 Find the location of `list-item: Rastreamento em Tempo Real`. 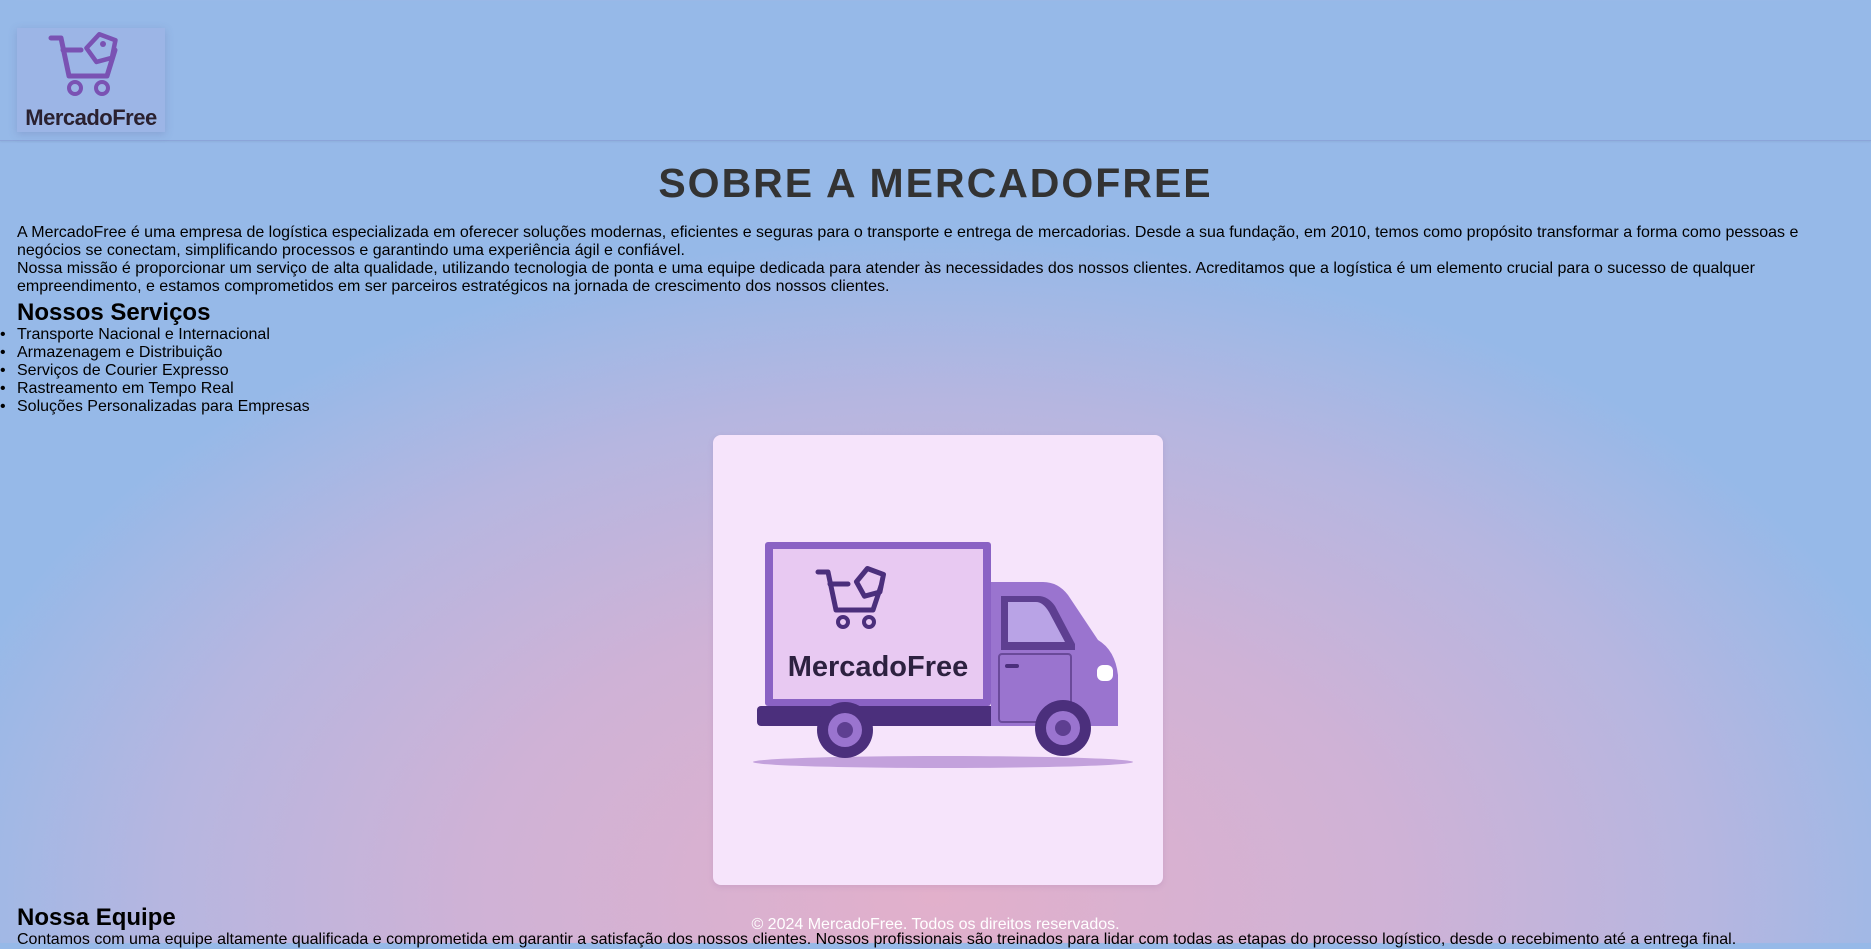

list-item: Rastreamento em Tempo Real is located at coordinates (918, 389).